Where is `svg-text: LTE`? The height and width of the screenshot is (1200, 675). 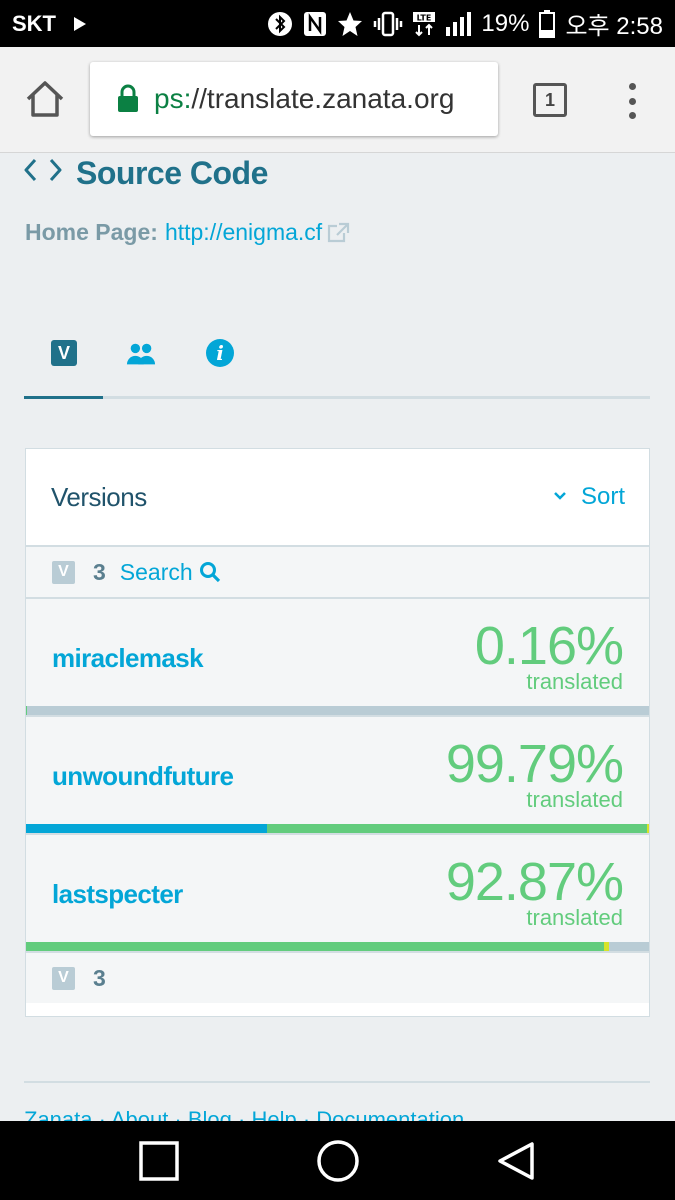
svg-text: LTE is located at coordinates (424, 17).